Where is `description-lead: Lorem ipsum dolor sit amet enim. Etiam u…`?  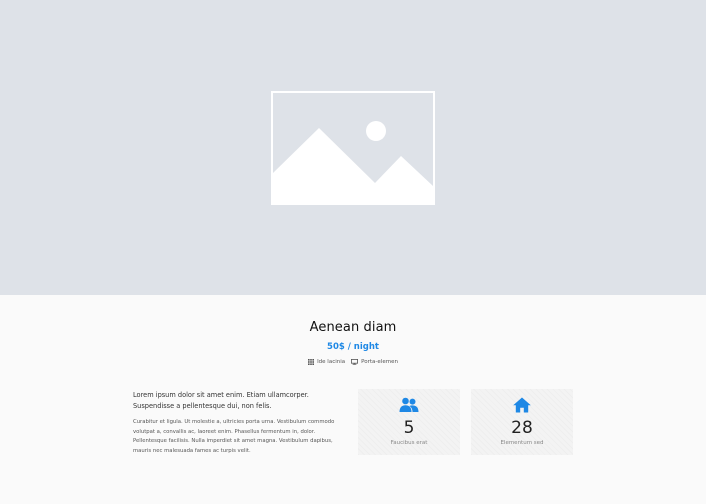
description-lead: Lorem ipsum dolor sit amet enim. Etiam u… is located at coordinates (221, 400).